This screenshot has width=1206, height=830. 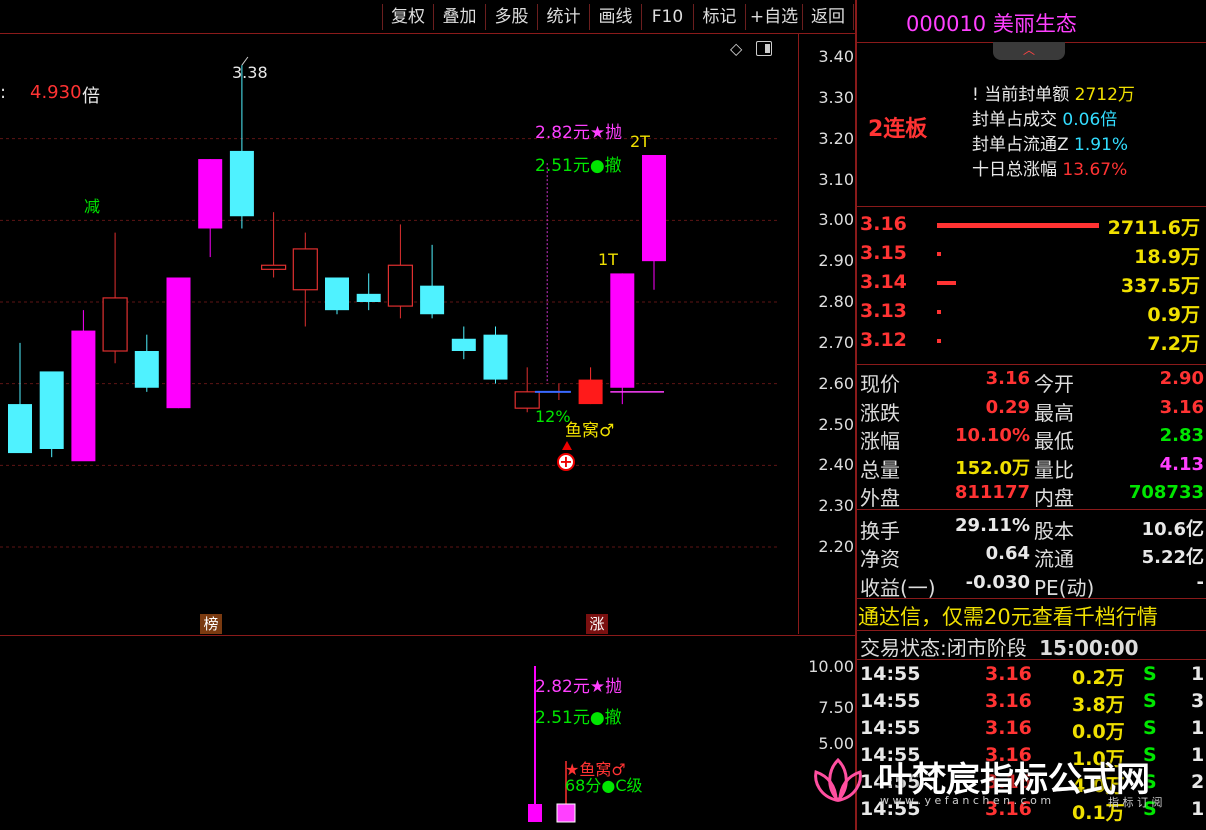 I want to click on orderbook-price: 3.13, so click(x=883, y=311).